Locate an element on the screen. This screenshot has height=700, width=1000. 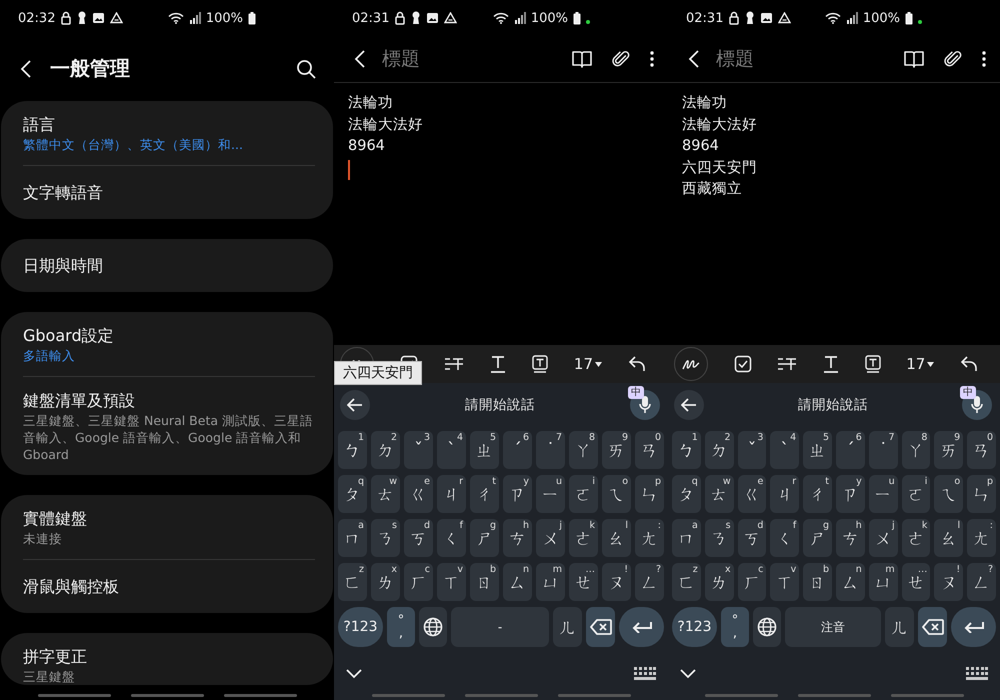
punctuation-key: ° , is located at coordinates (735, 627).